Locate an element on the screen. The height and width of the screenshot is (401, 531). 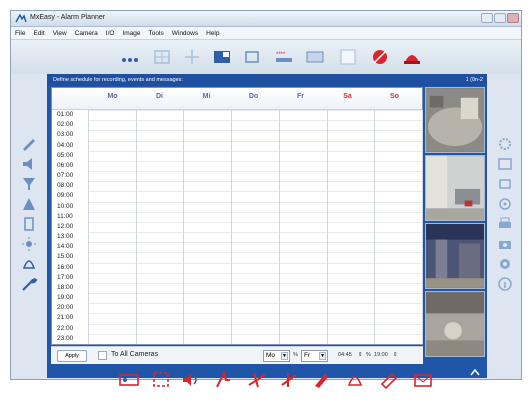
to-time-input: 19:00 is located at coordinates (381, 355).